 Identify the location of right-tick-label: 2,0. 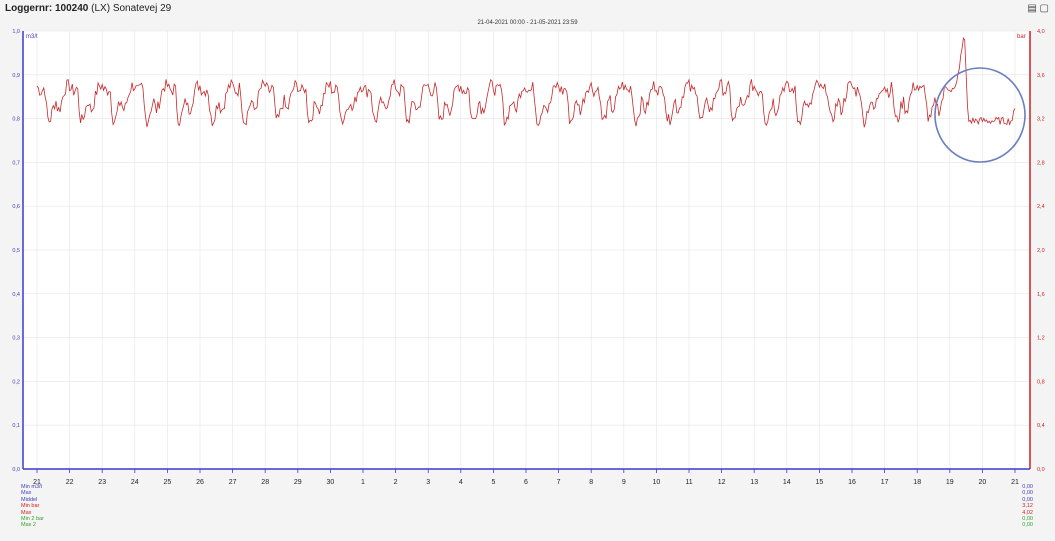
(1041, 251).